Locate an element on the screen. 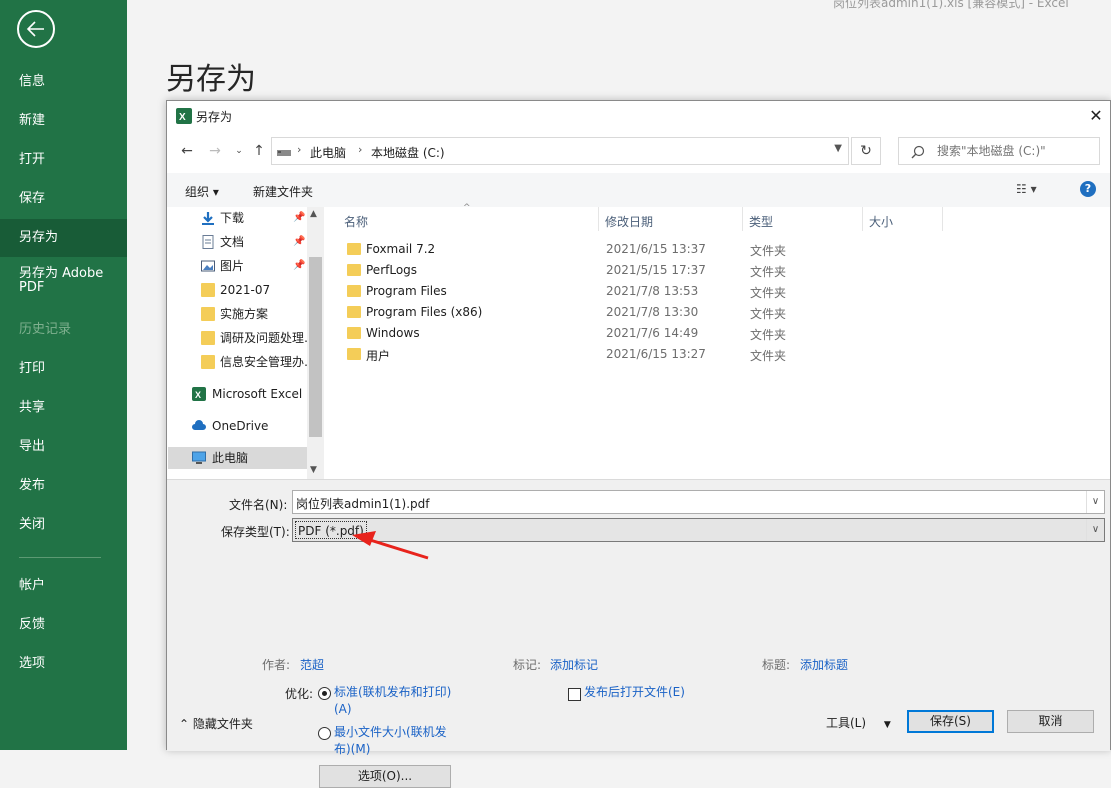 The width and height of the screenshot is (1111, 788). menu-save-as: 另存为 is located at coordinates (63, 238).